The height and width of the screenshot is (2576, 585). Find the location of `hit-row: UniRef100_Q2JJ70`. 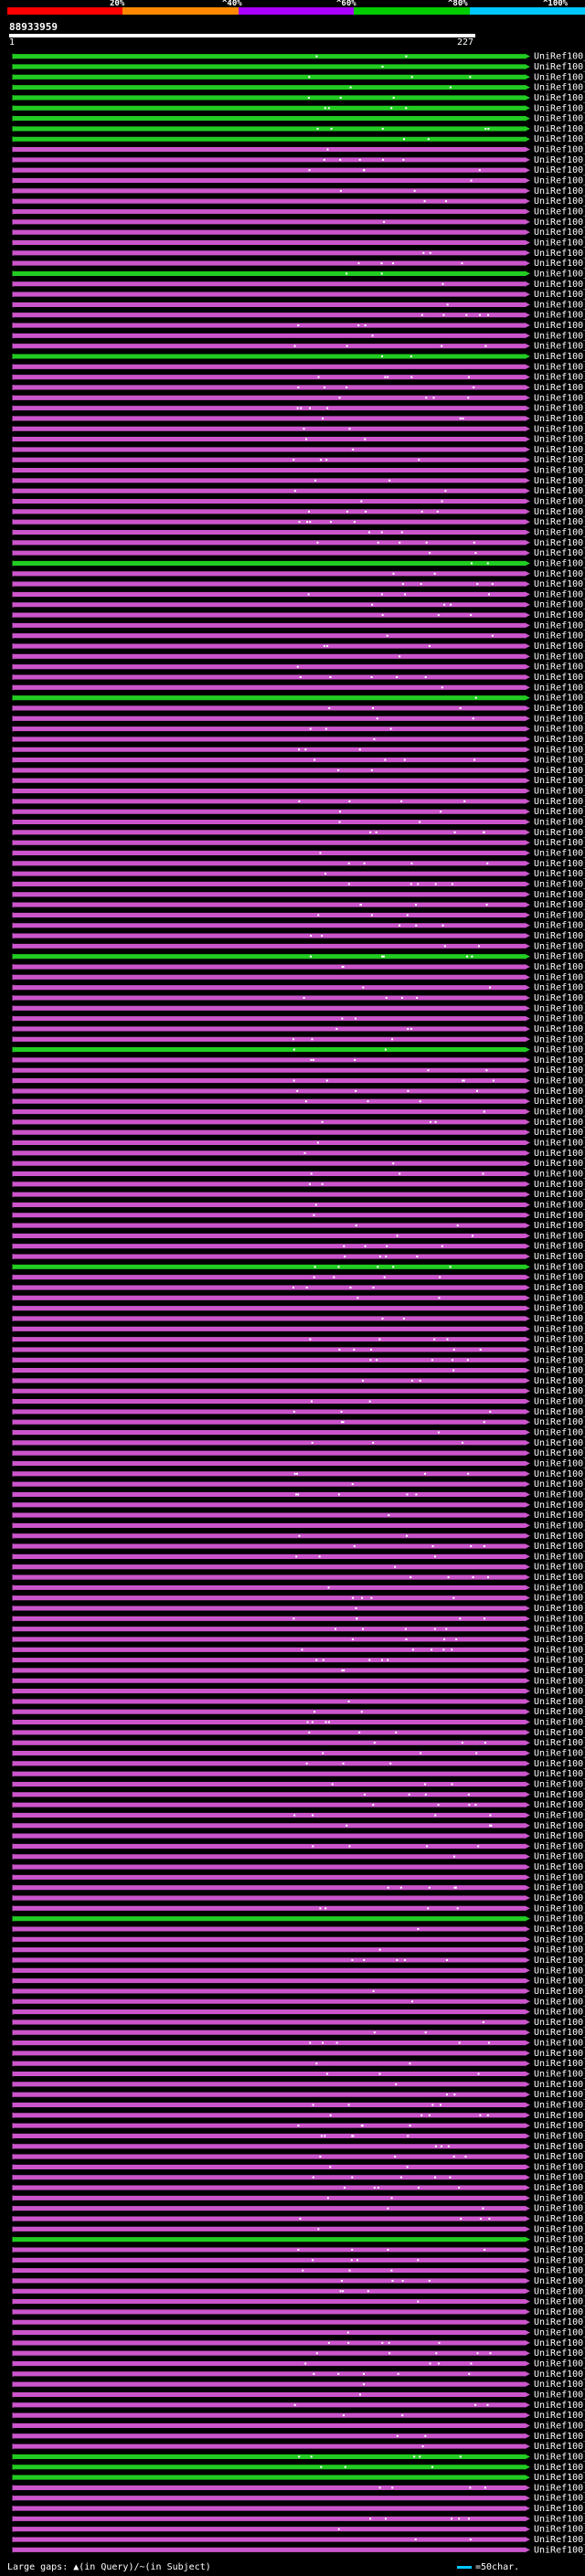

hit-row: UniRef100_Q2JJ70 is located at coordinates (299, 471).